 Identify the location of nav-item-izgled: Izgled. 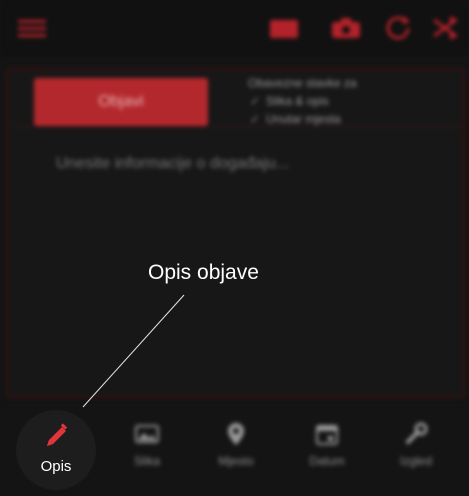
(416, 446).